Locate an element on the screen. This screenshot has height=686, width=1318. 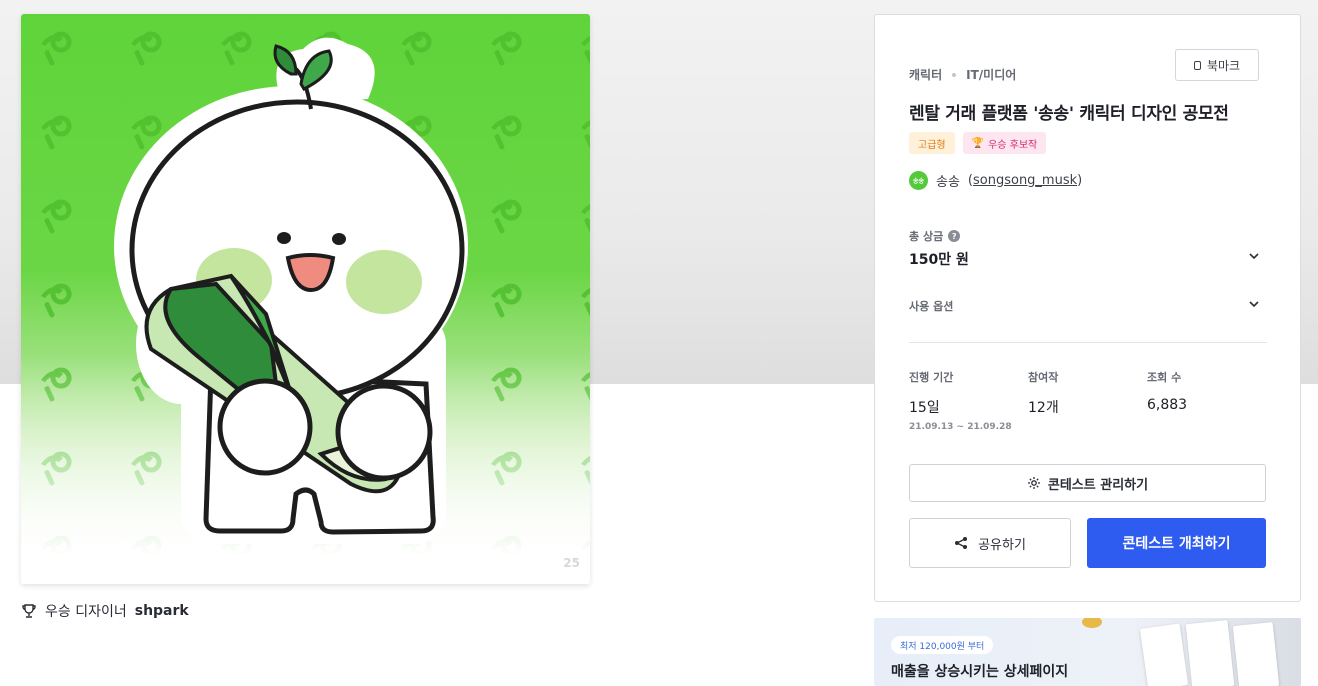
separator-dot is located at coordinates (954, 74).